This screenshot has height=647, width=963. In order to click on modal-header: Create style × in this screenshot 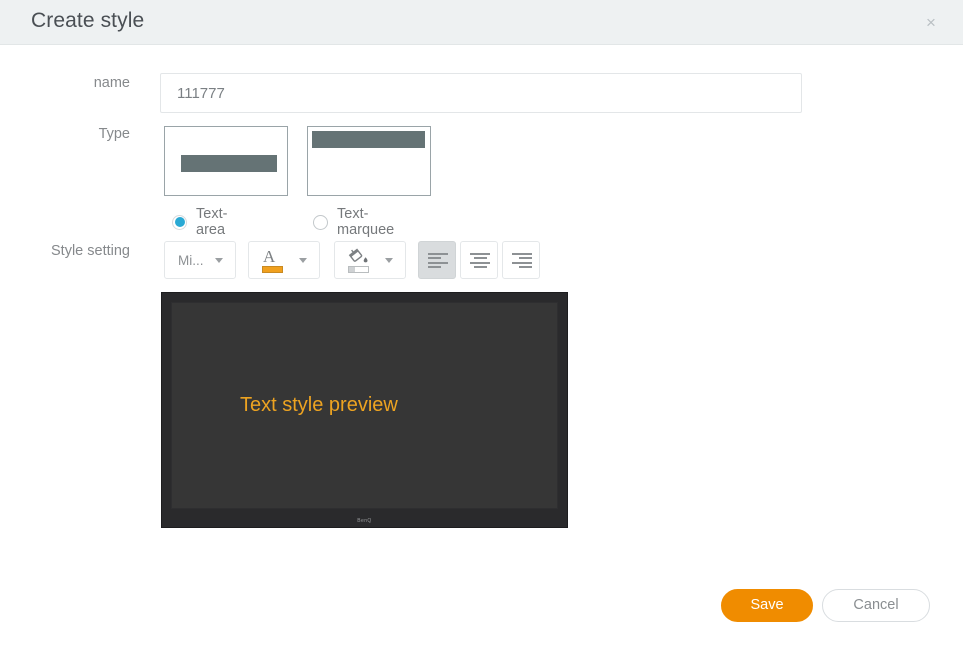, I will do `click(481, 22)`.